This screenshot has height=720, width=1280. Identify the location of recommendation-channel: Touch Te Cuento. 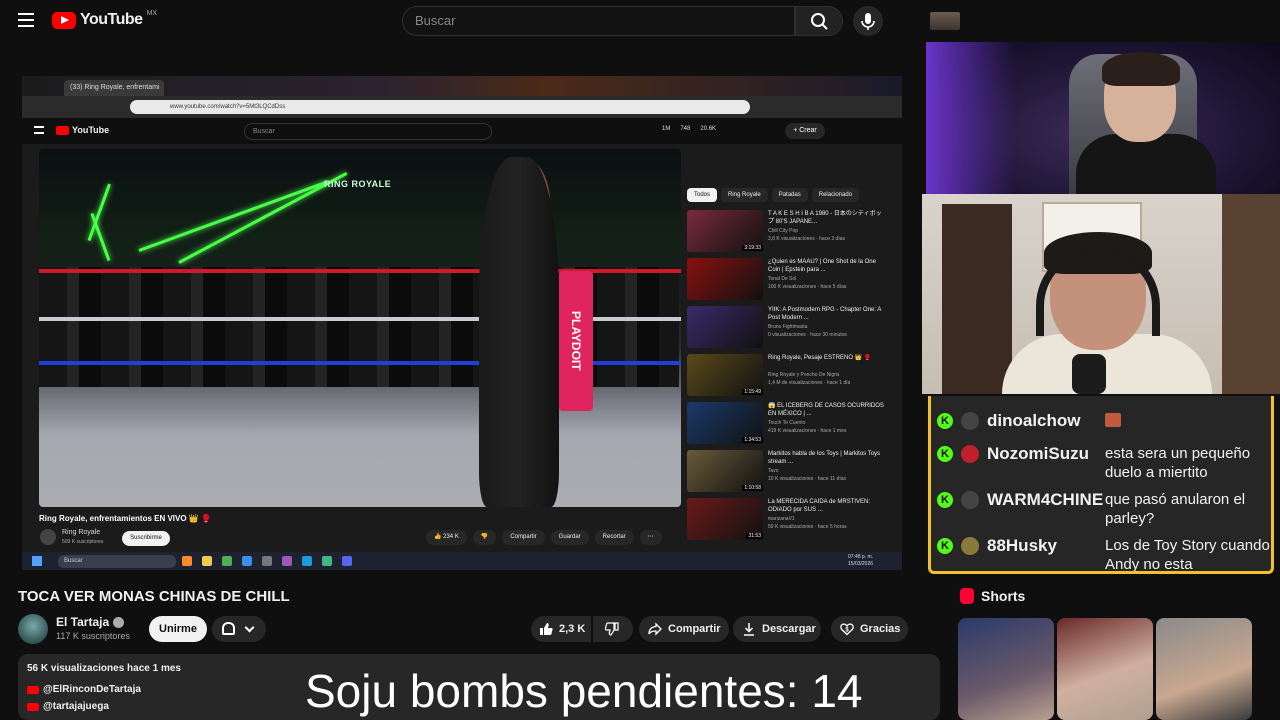
(786, 423).